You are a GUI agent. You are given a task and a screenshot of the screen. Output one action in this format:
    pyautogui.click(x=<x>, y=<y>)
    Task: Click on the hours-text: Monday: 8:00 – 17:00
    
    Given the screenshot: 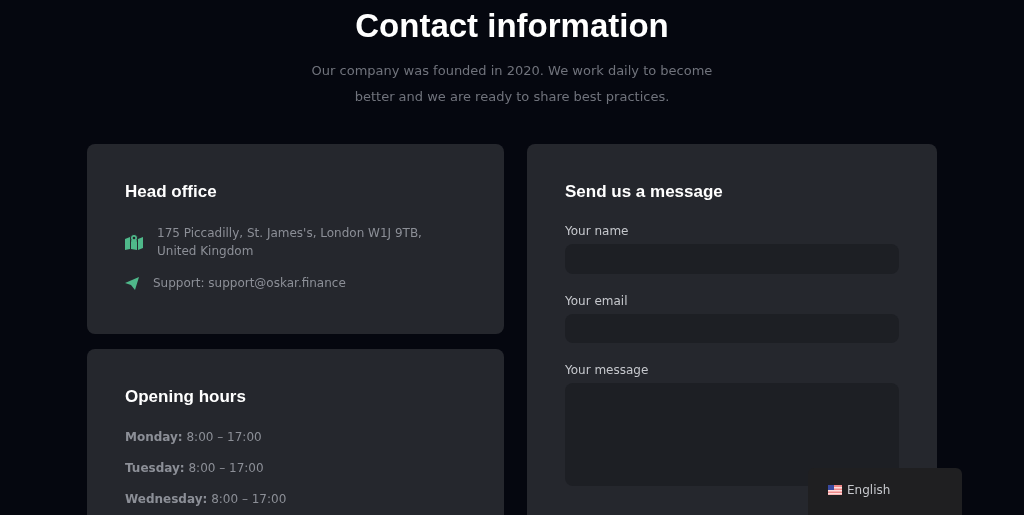 What is the action you would take?
    pyautogui.click(x=194, y=437)
    